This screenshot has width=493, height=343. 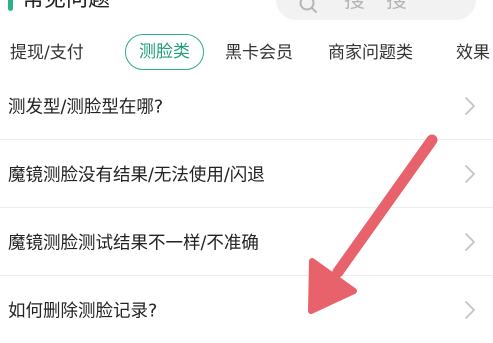 What do you see at coordinates (370, 53) in the screenshot?
I see `tab-merchant-issues: 商家问题类` at bounding box center [370, 53].